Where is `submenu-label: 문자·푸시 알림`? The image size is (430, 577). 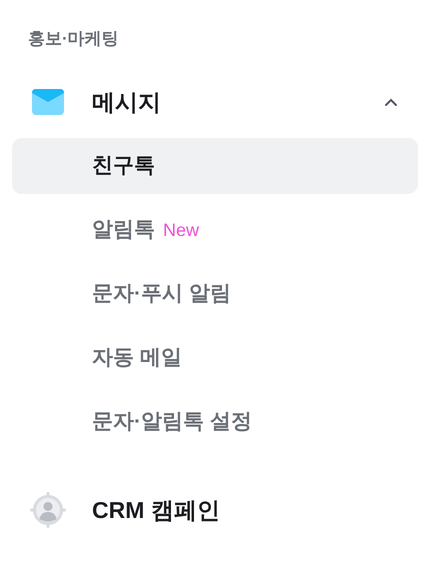
submenu-label: 문자·푸시 알림 is located at coordinates (161, 294).